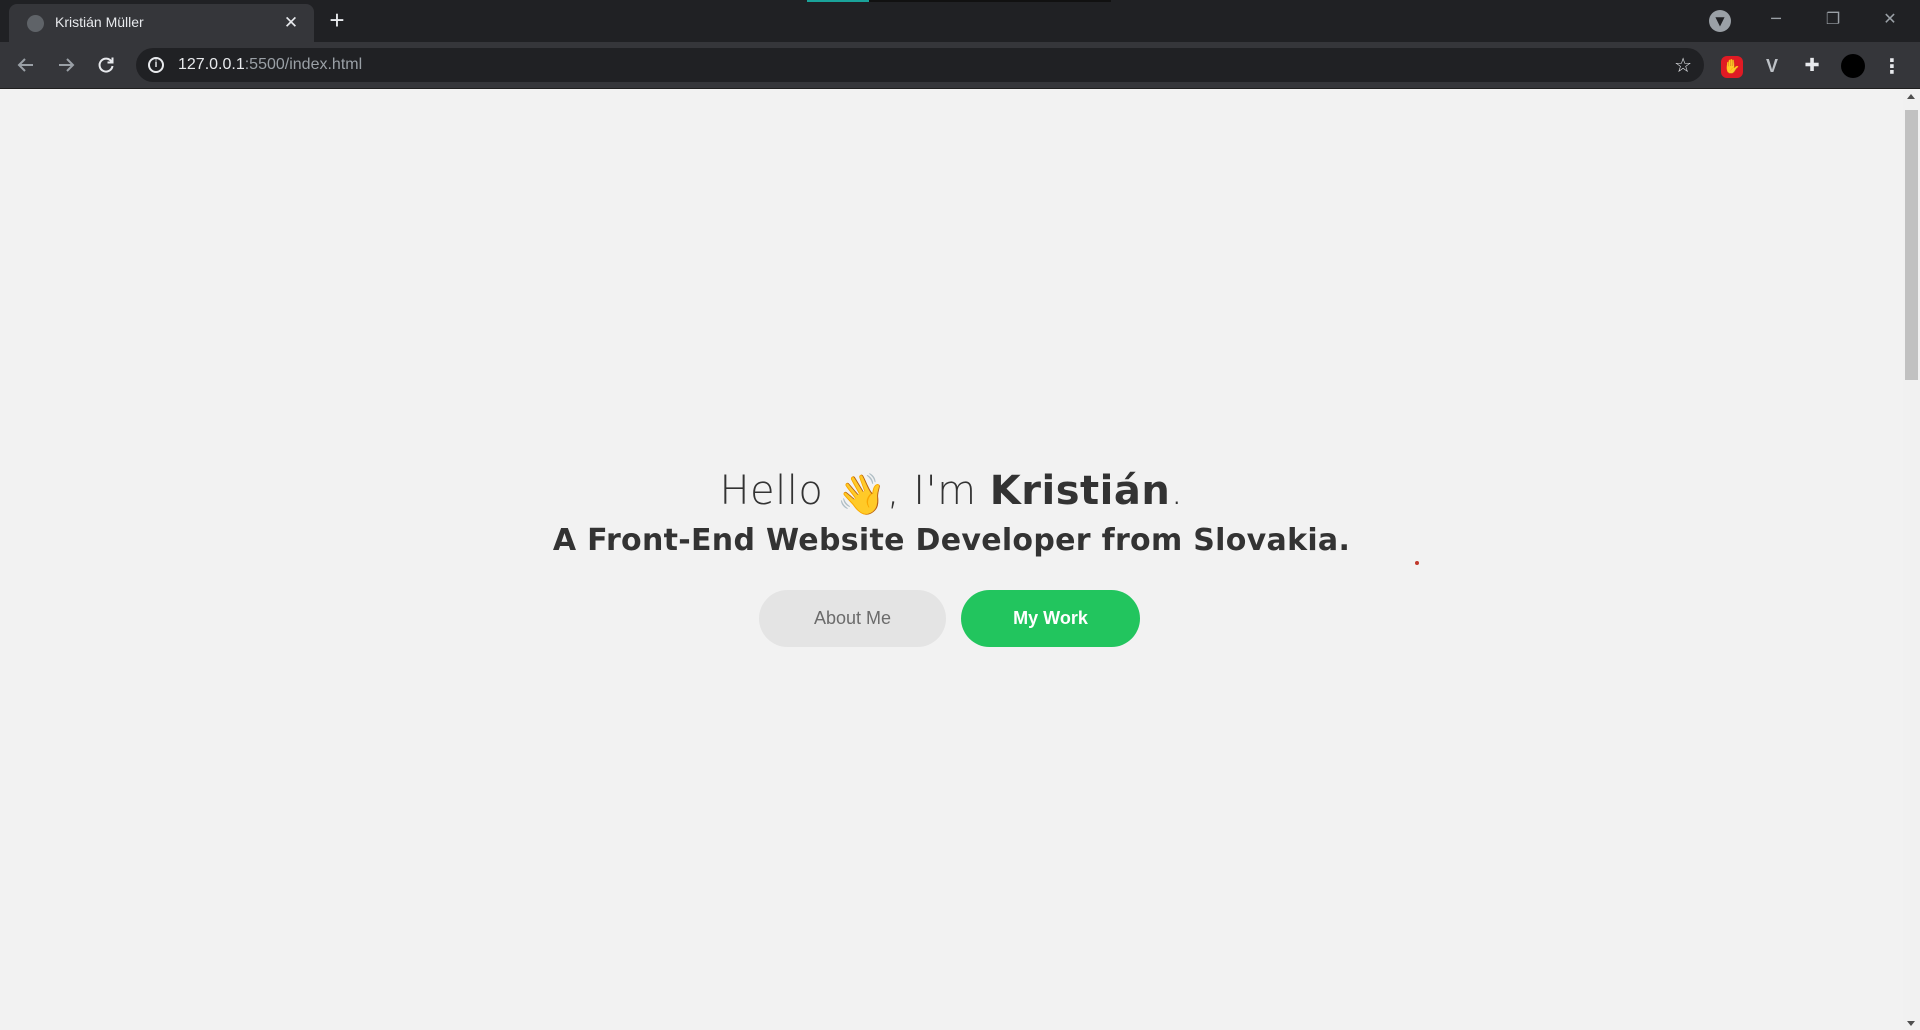  What do you see at coordinates (1776, 20) in the screenshot?
I see `minimize-button: ─` at bounding box center [1776, 20].